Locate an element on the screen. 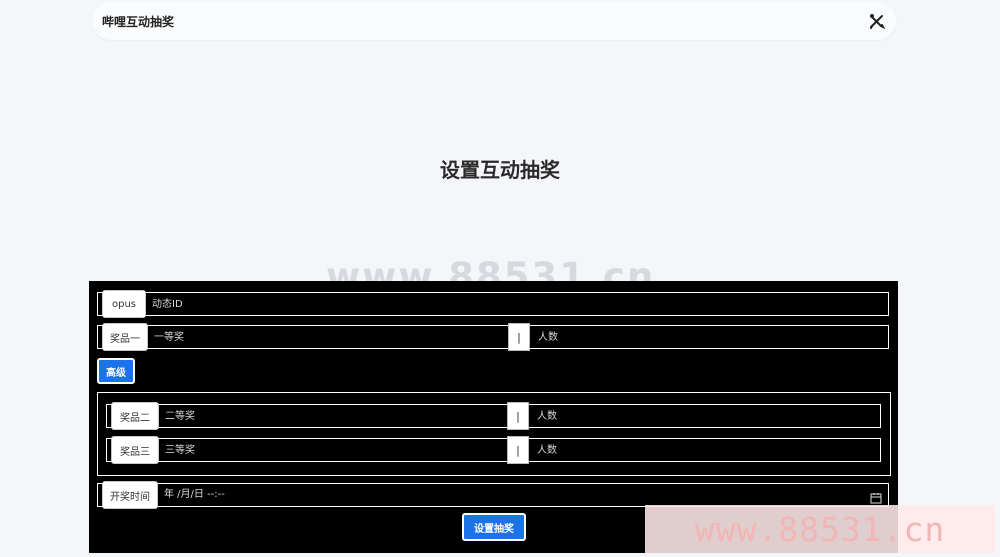  top-bar: 哔哩互动抽奖 is located at coordinates (494, 21).